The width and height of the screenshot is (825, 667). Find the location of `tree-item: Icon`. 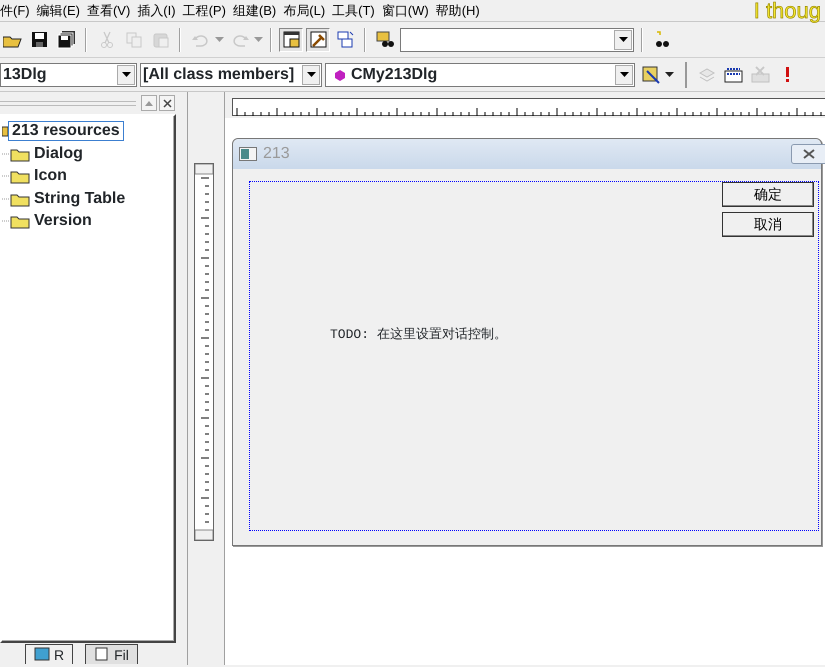

tree-item: Icon is located at coordinates (50, 176).